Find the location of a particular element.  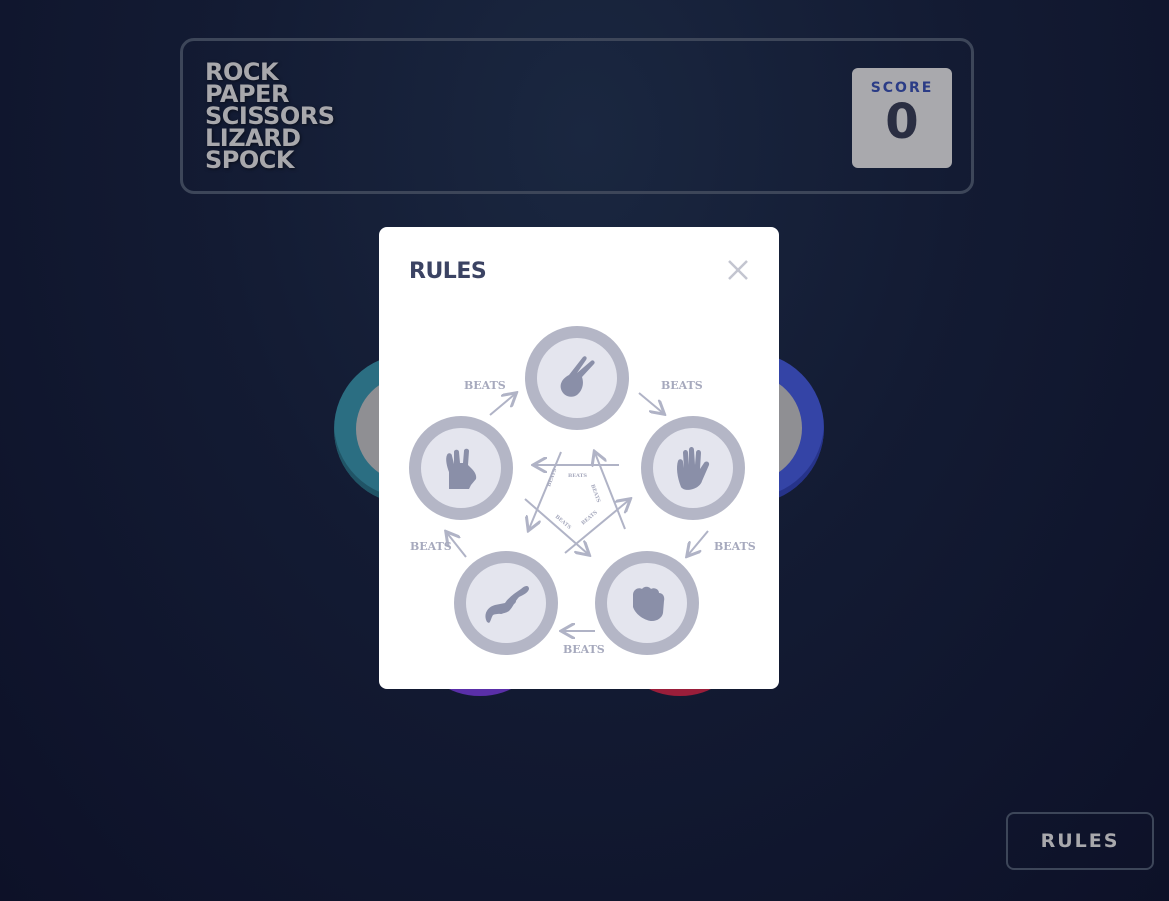

choice-spock is located at coordinates (461, 468).